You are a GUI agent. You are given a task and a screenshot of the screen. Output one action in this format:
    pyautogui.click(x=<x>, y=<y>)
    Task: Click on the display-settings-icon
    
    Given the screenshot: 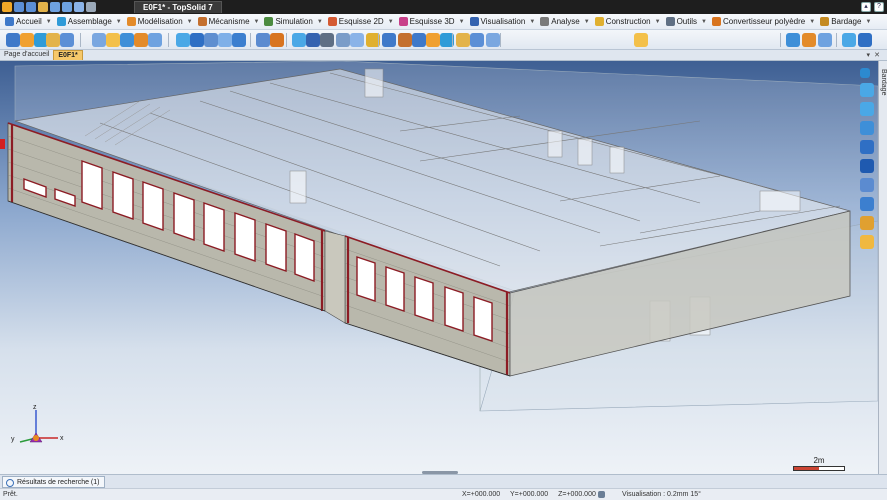 What is the action you would take?
    pyautogui.click(x=601, y=494)
    